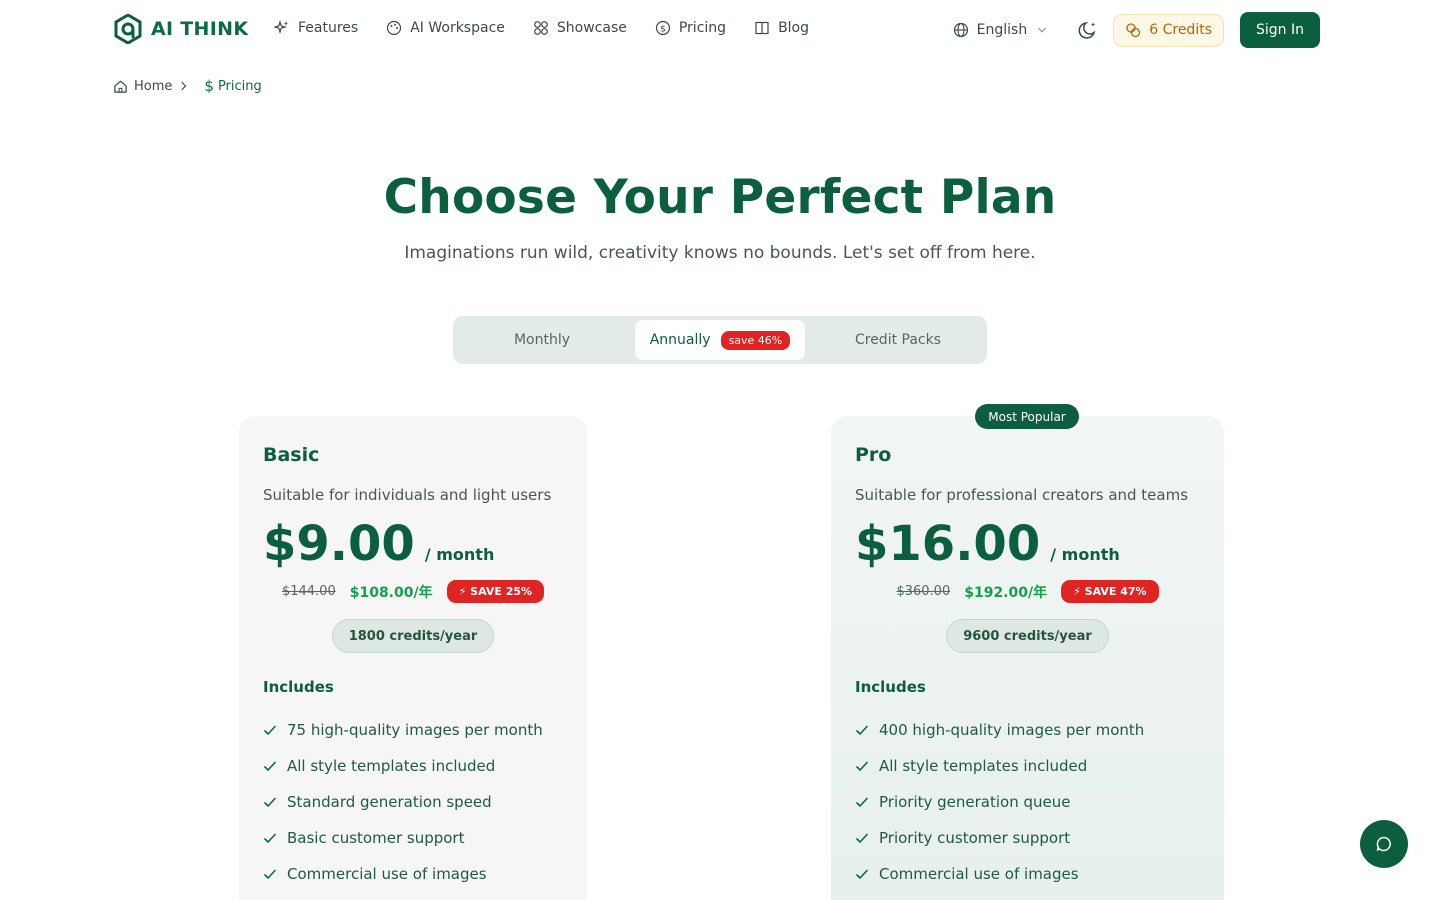 Image resolution: width=1440 pixels, height=900 pixels. I want to click on nav-link-pricing: $ Pricing, so click(690, 28).